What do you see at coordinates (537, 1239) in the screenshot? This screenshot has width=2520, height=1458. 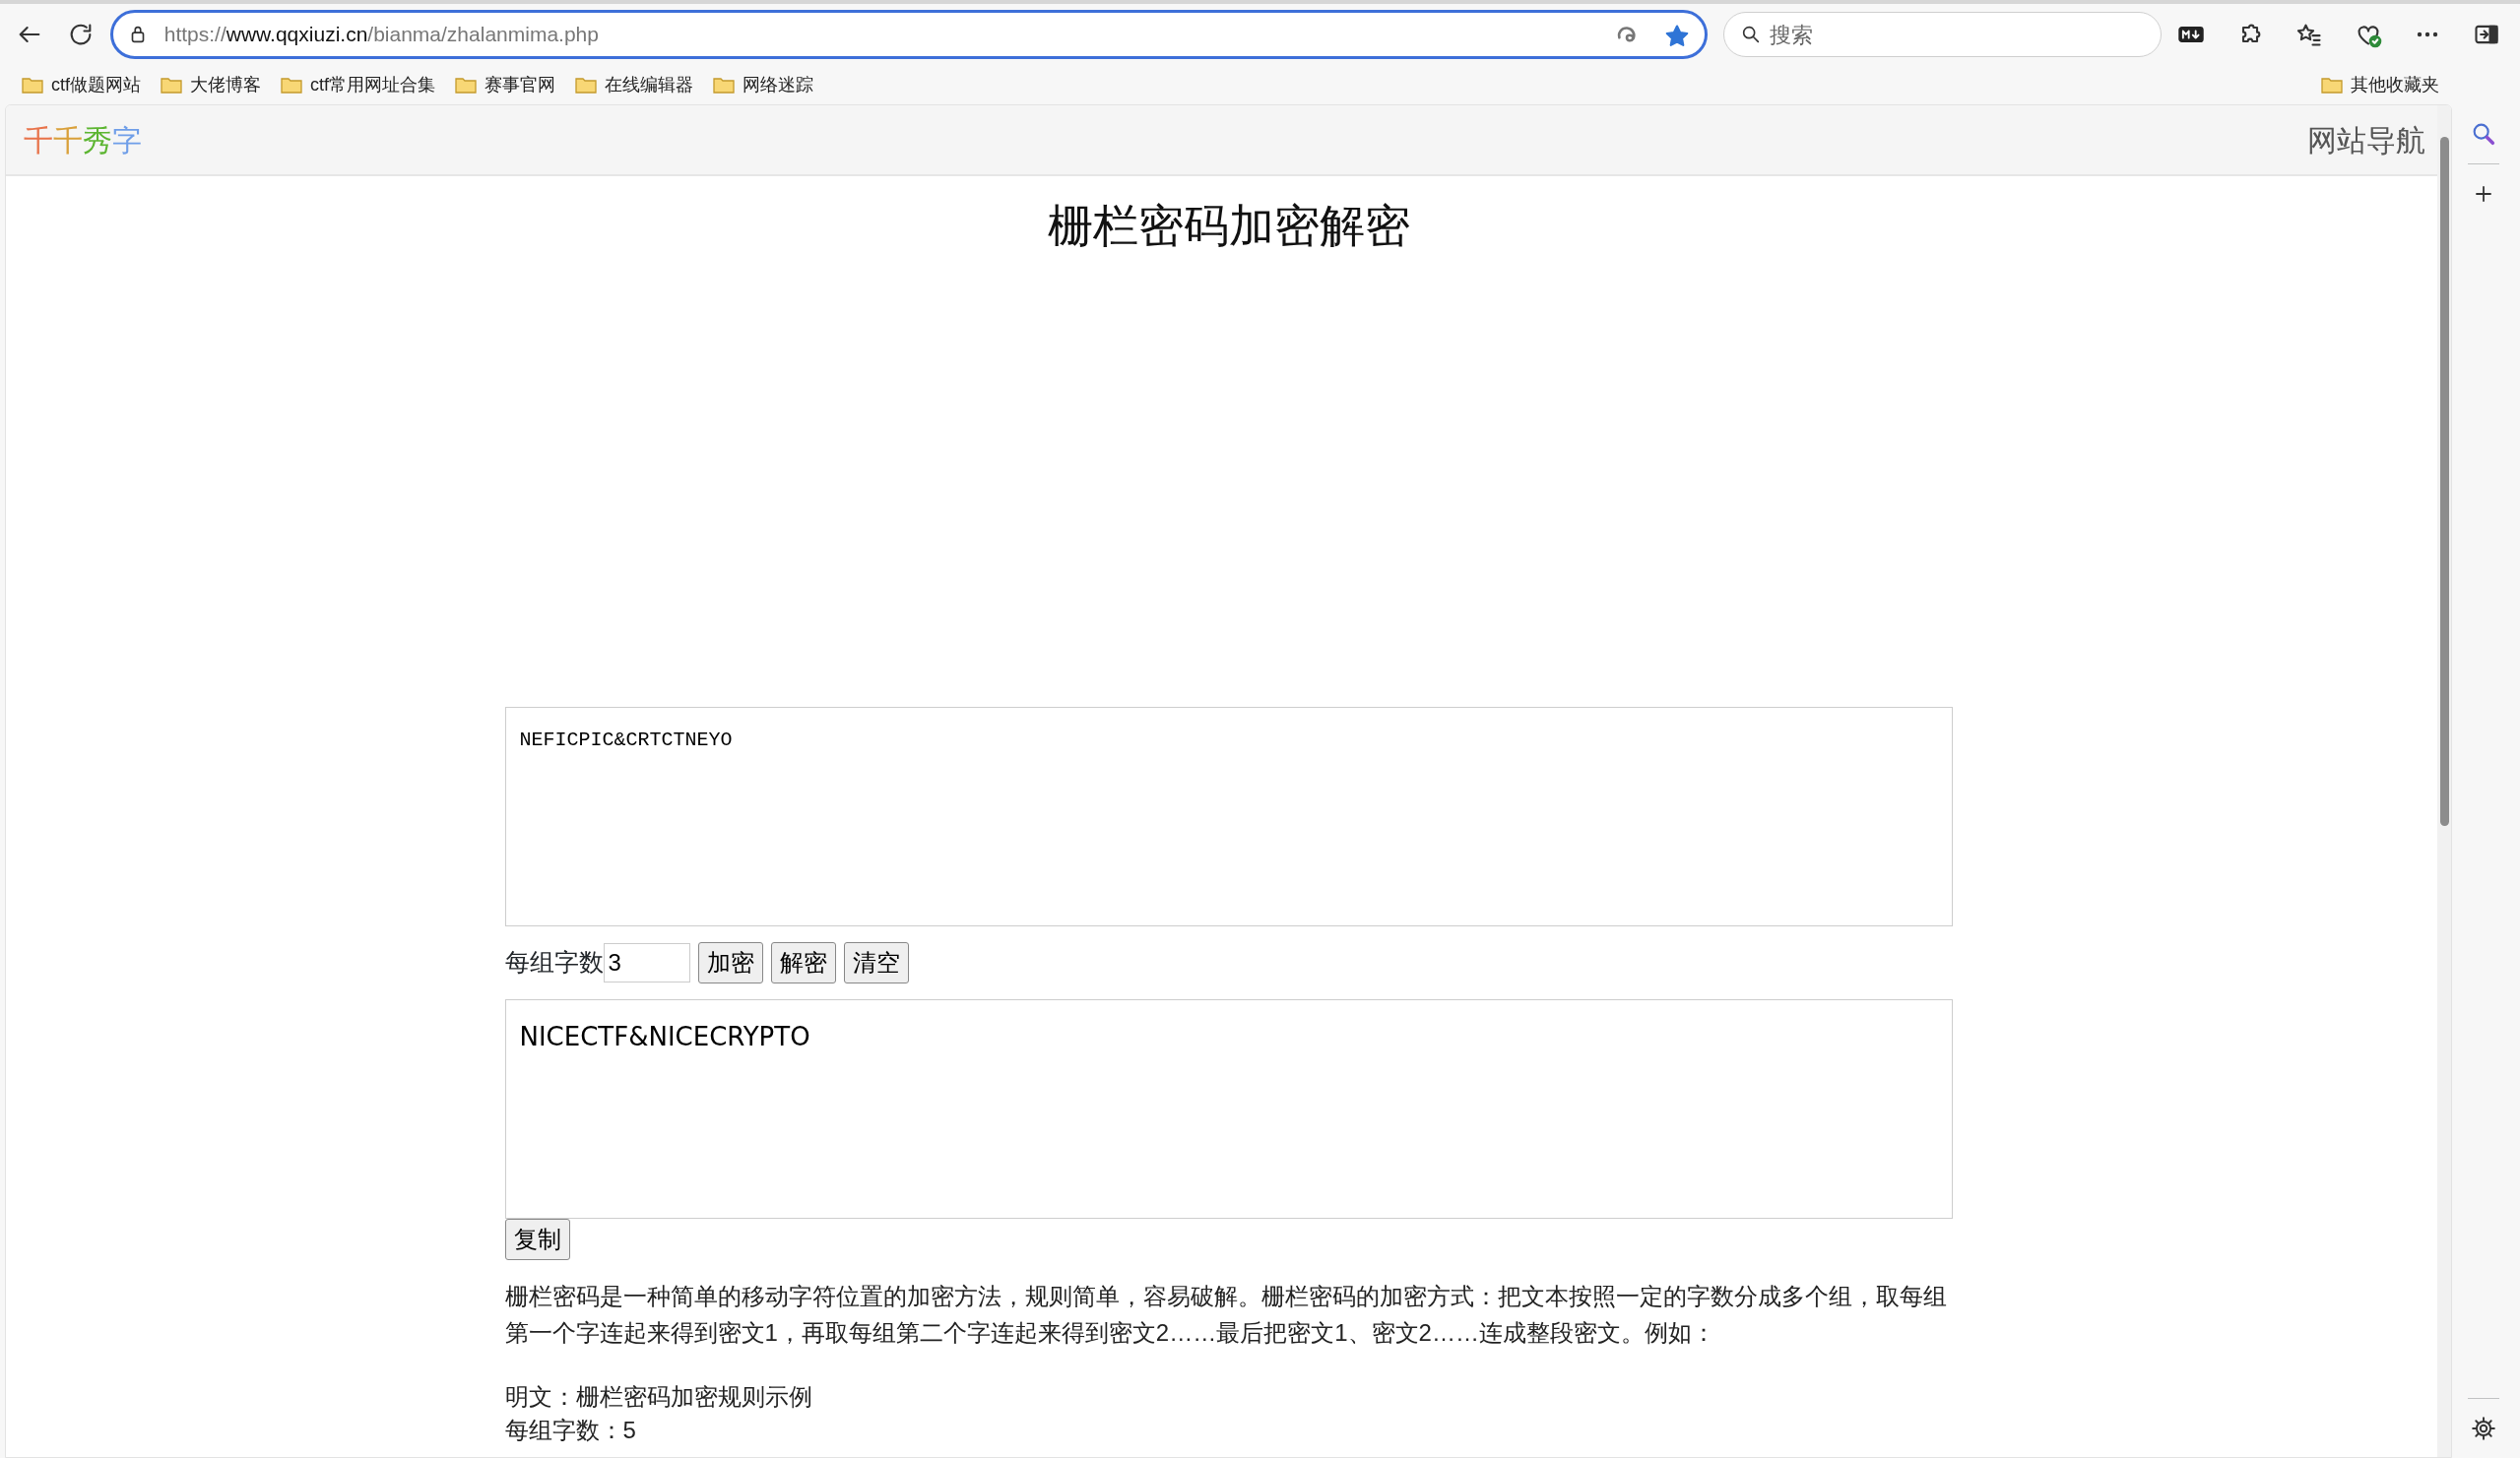 I see `copy-button: 复制` at bounding box center [537, 1239].